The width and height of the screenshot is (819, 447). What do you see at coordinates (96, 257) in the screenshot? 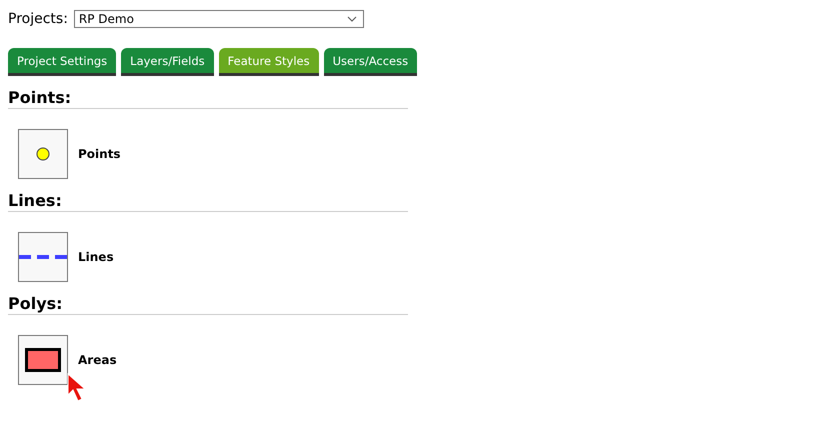
I see `style-label: Lines` at bounding box center [96, 257].